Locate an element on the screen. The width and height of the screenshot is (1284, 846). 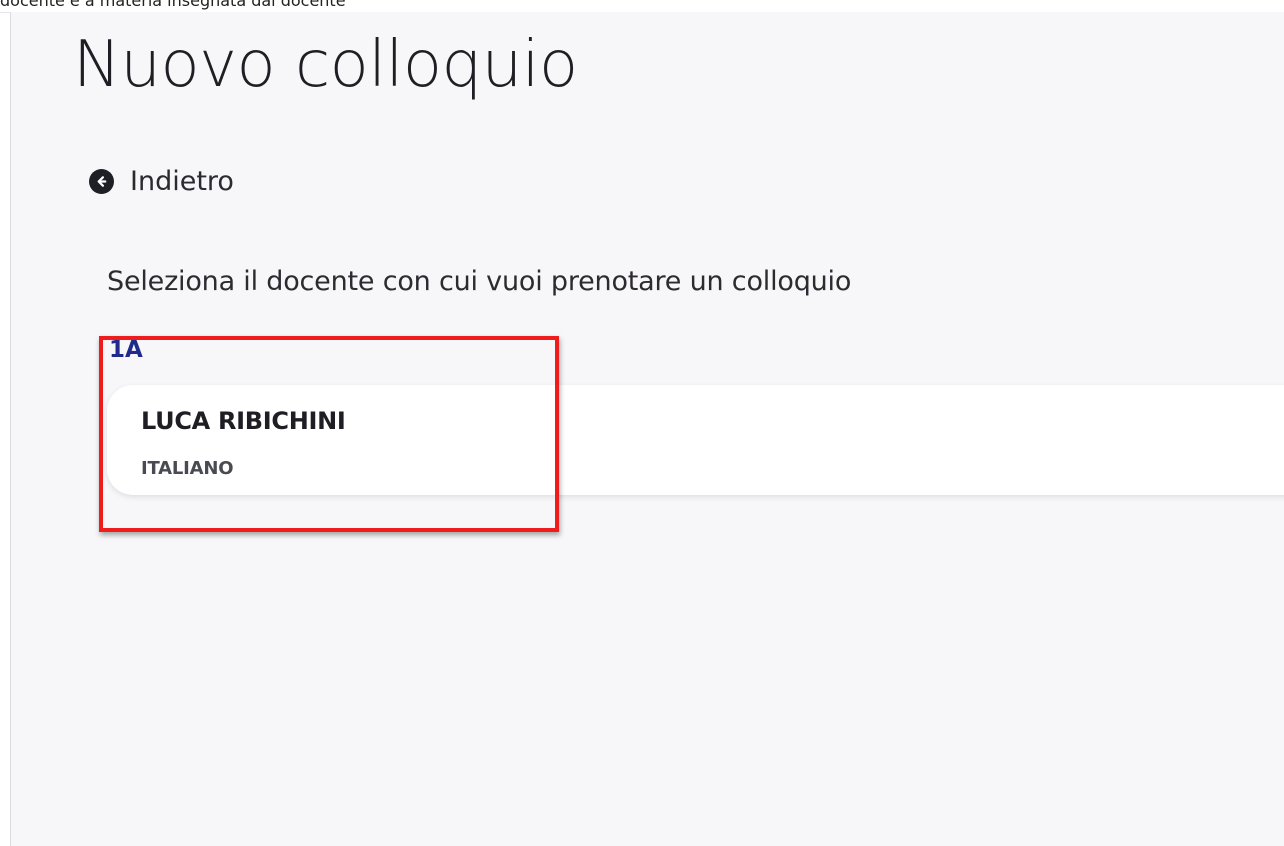
teacher-subject: ITALIANO is located at coordinates (187, 468).